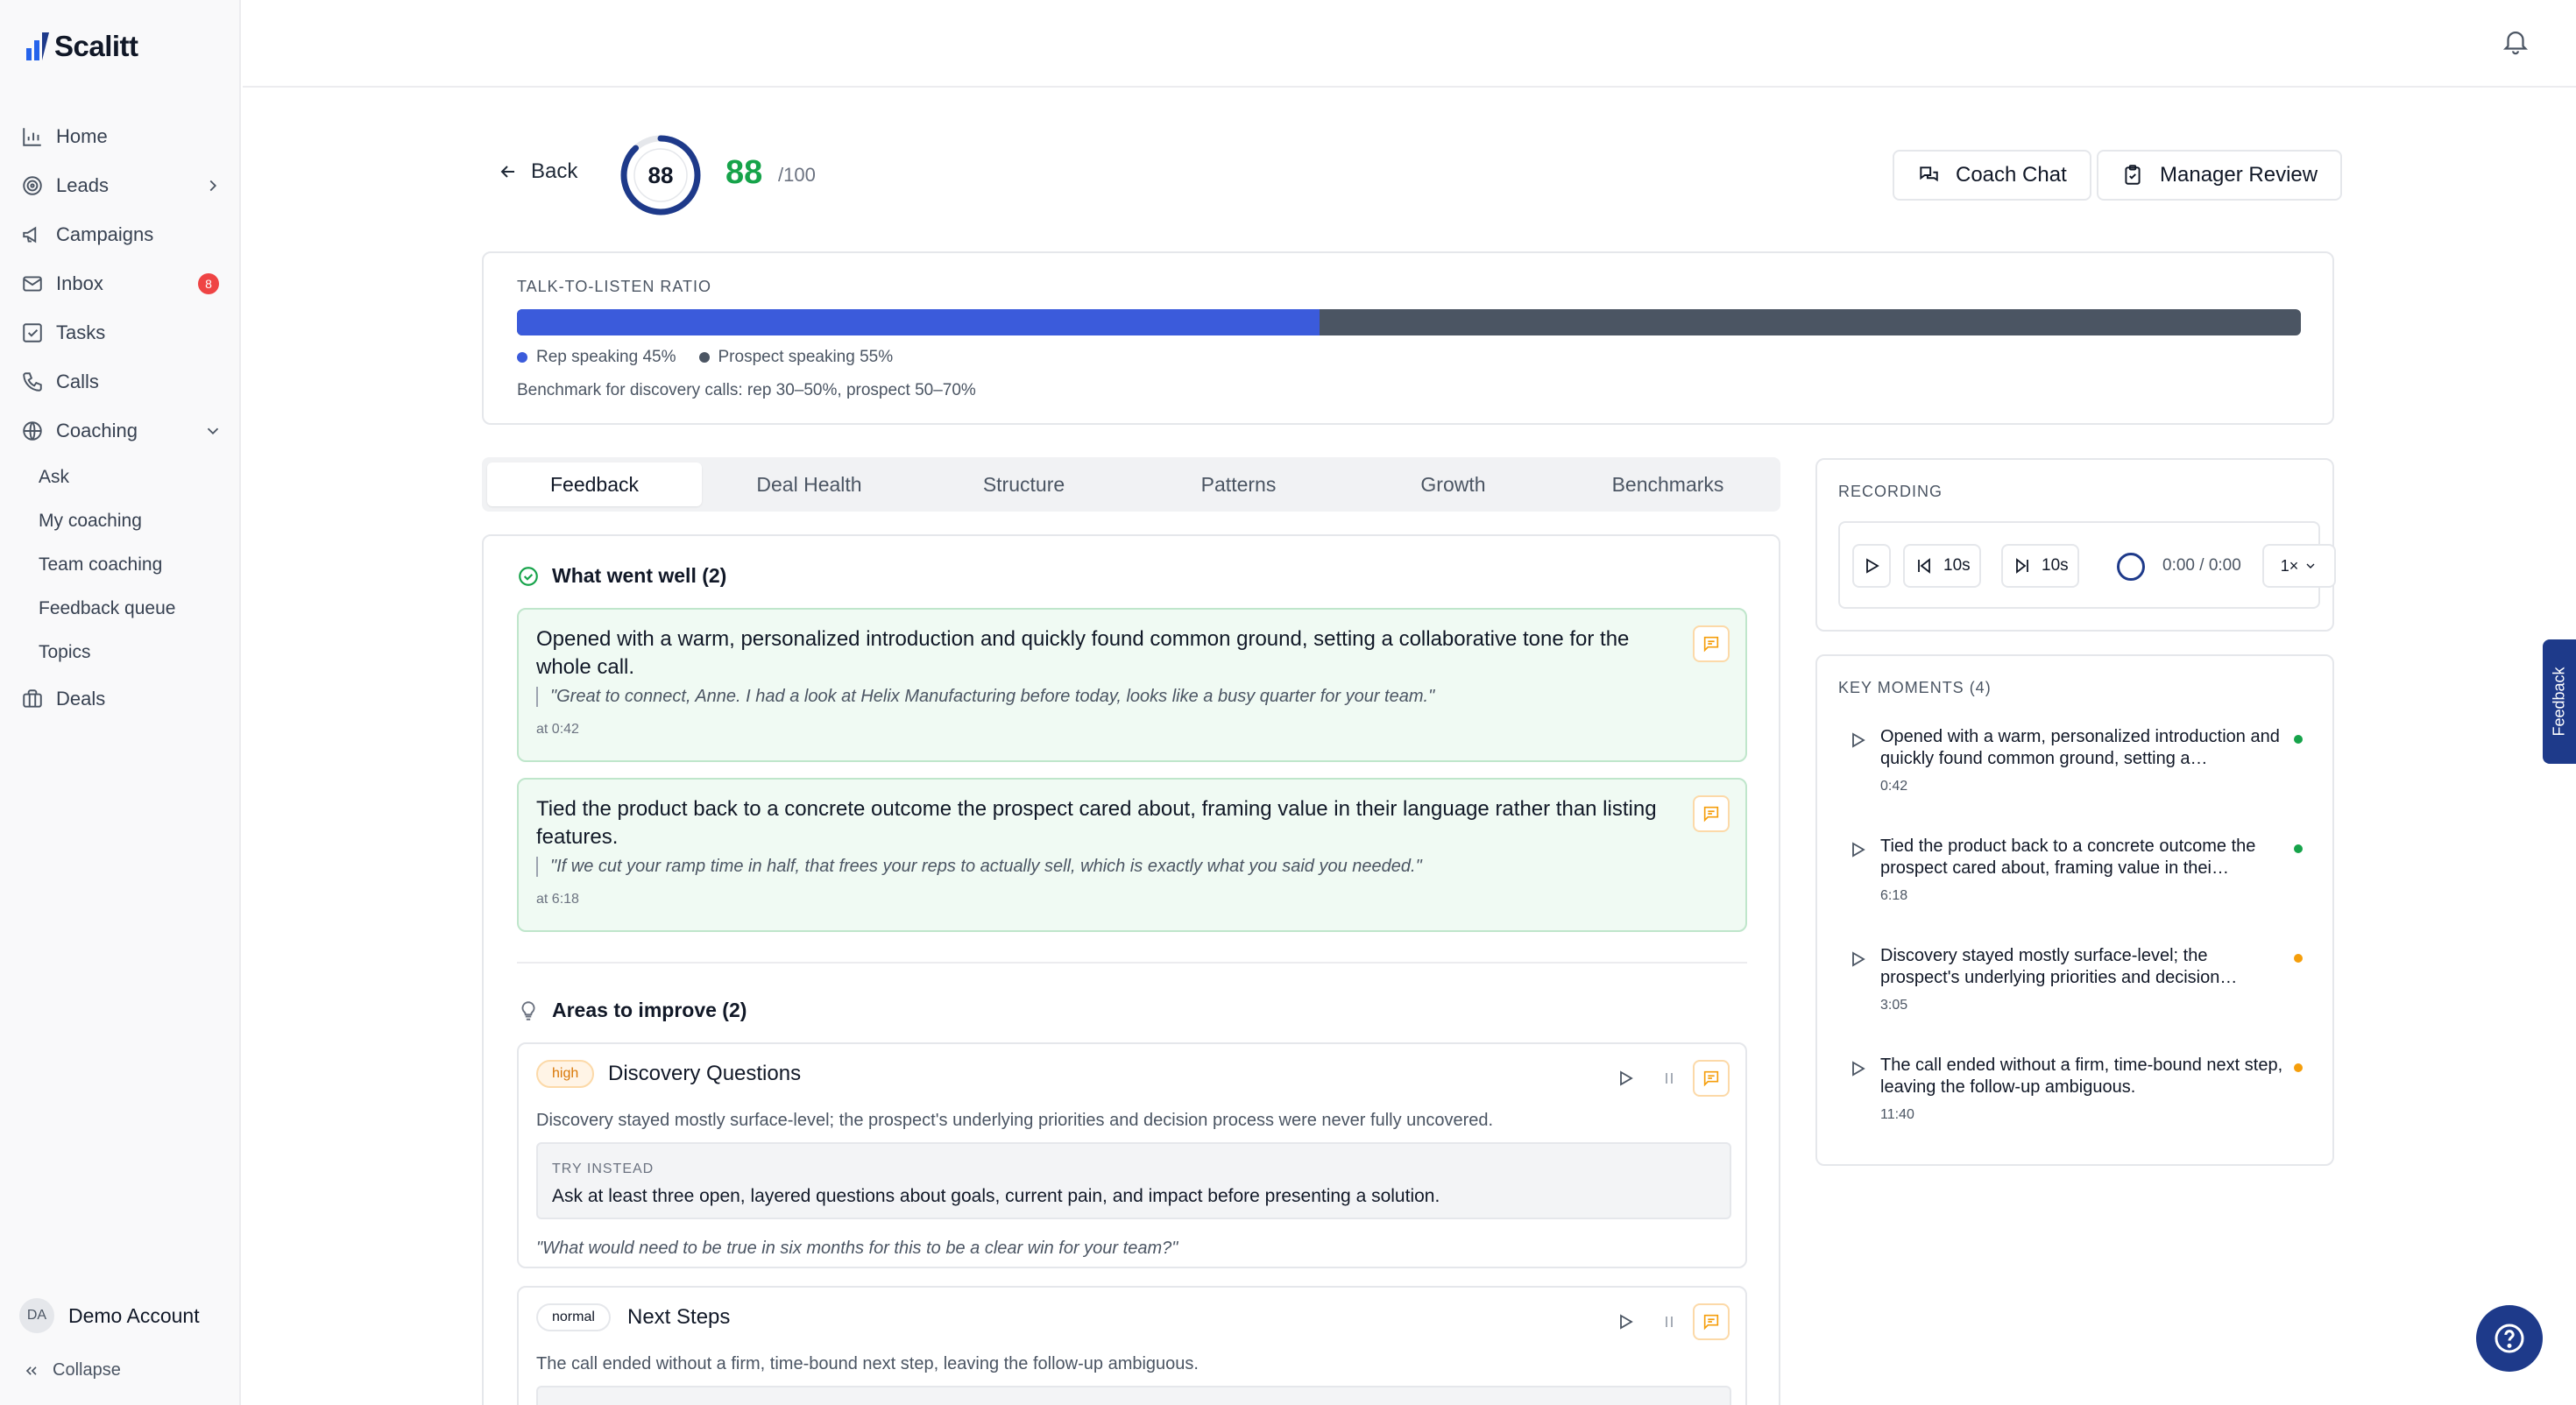 Image resolution: width=2576 pixels, height=1405 pixels. Describe the element at coordinates (36, 1315) in the screenshot. I see `avatar: DA` at that location.